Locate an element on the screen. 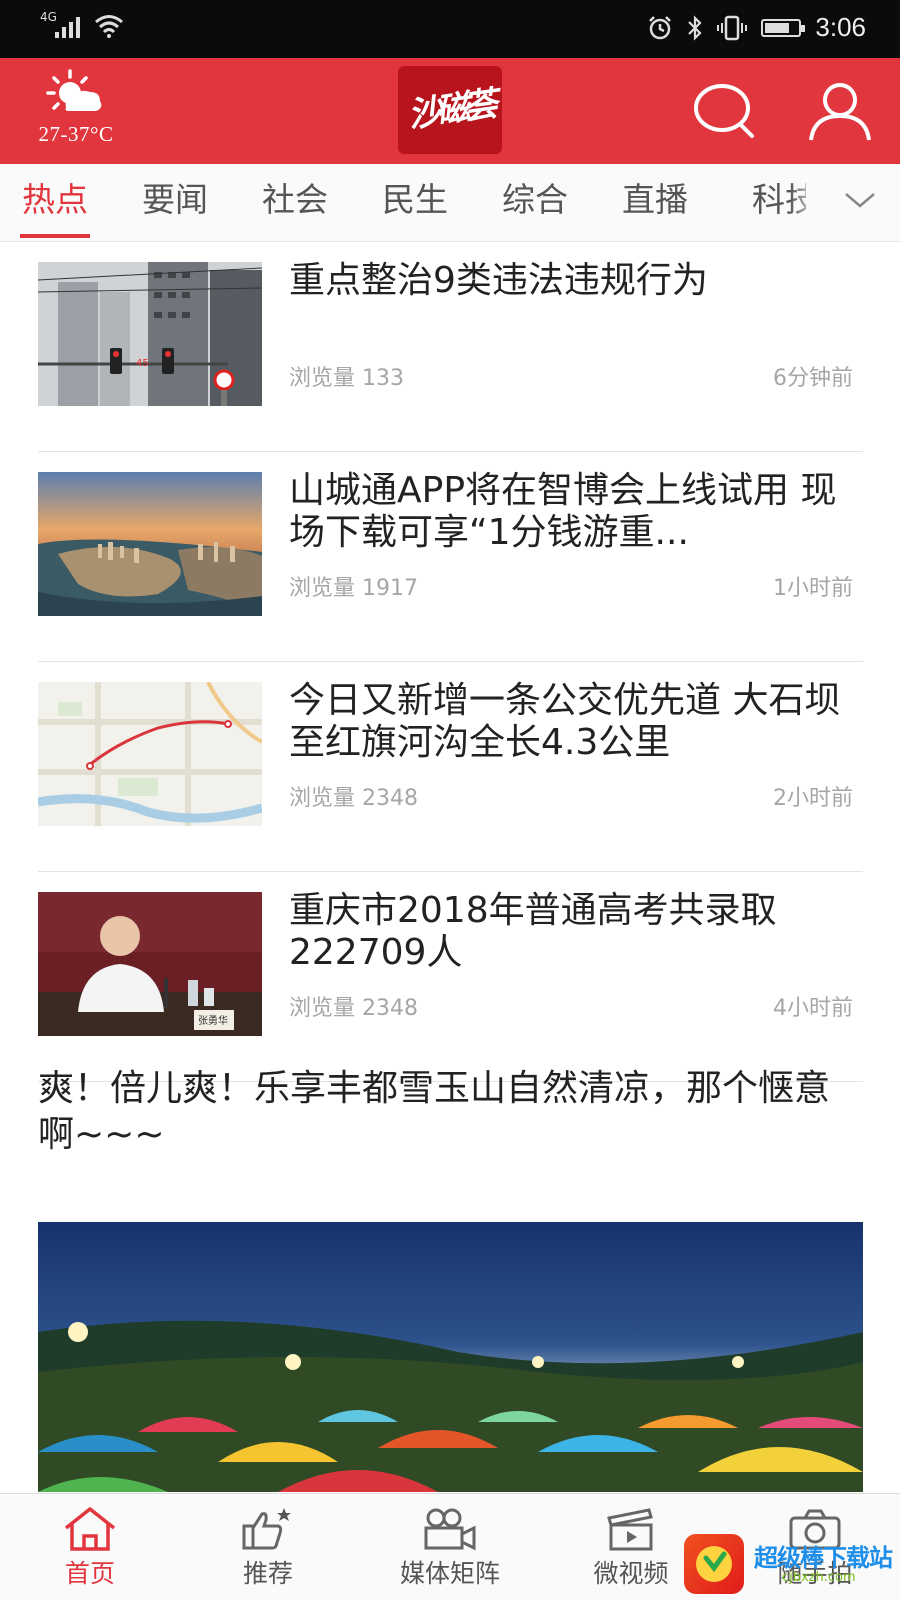  app-header: 27-37°C 沙磁荟 is located at coordinates (450, 111).